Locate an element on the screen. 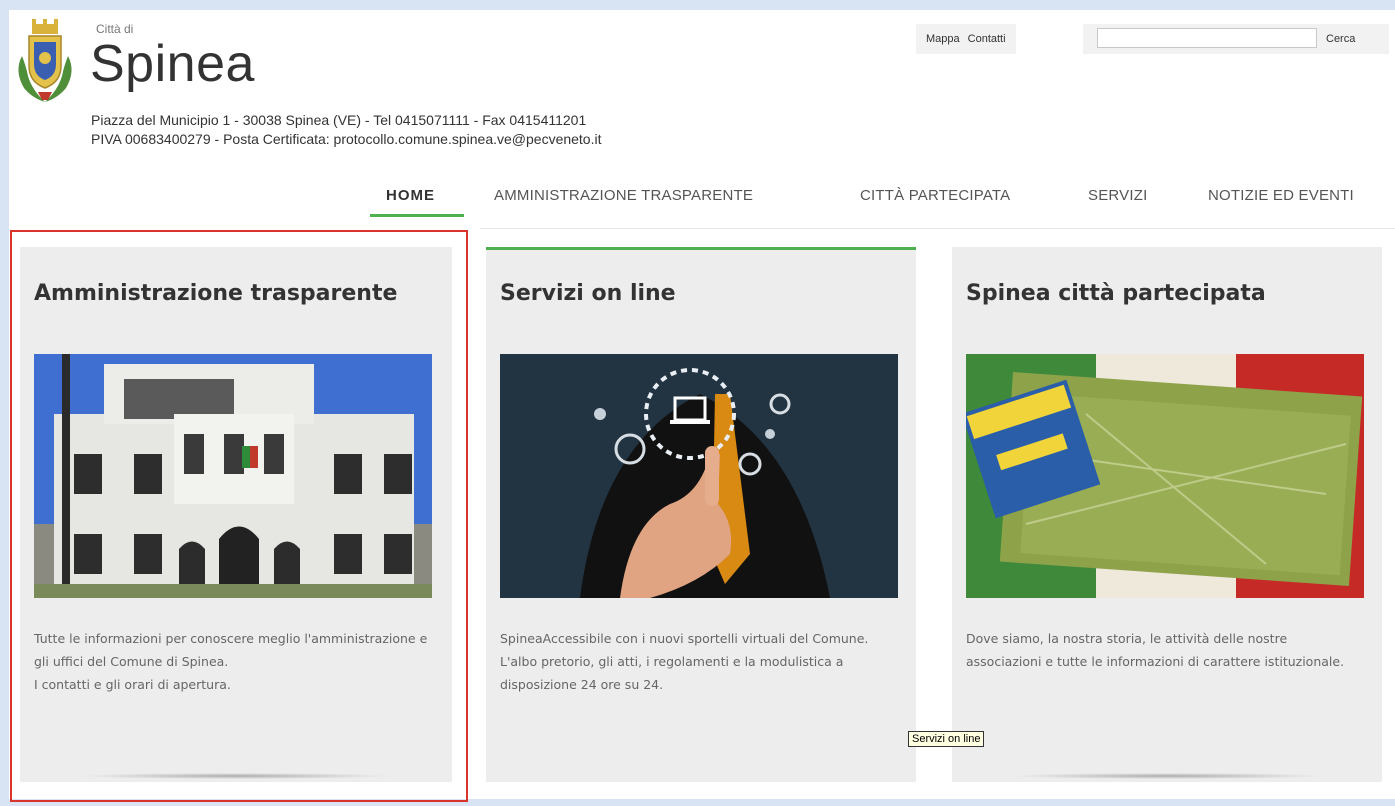  active-card-indicator is located at coordinates (701, 248).